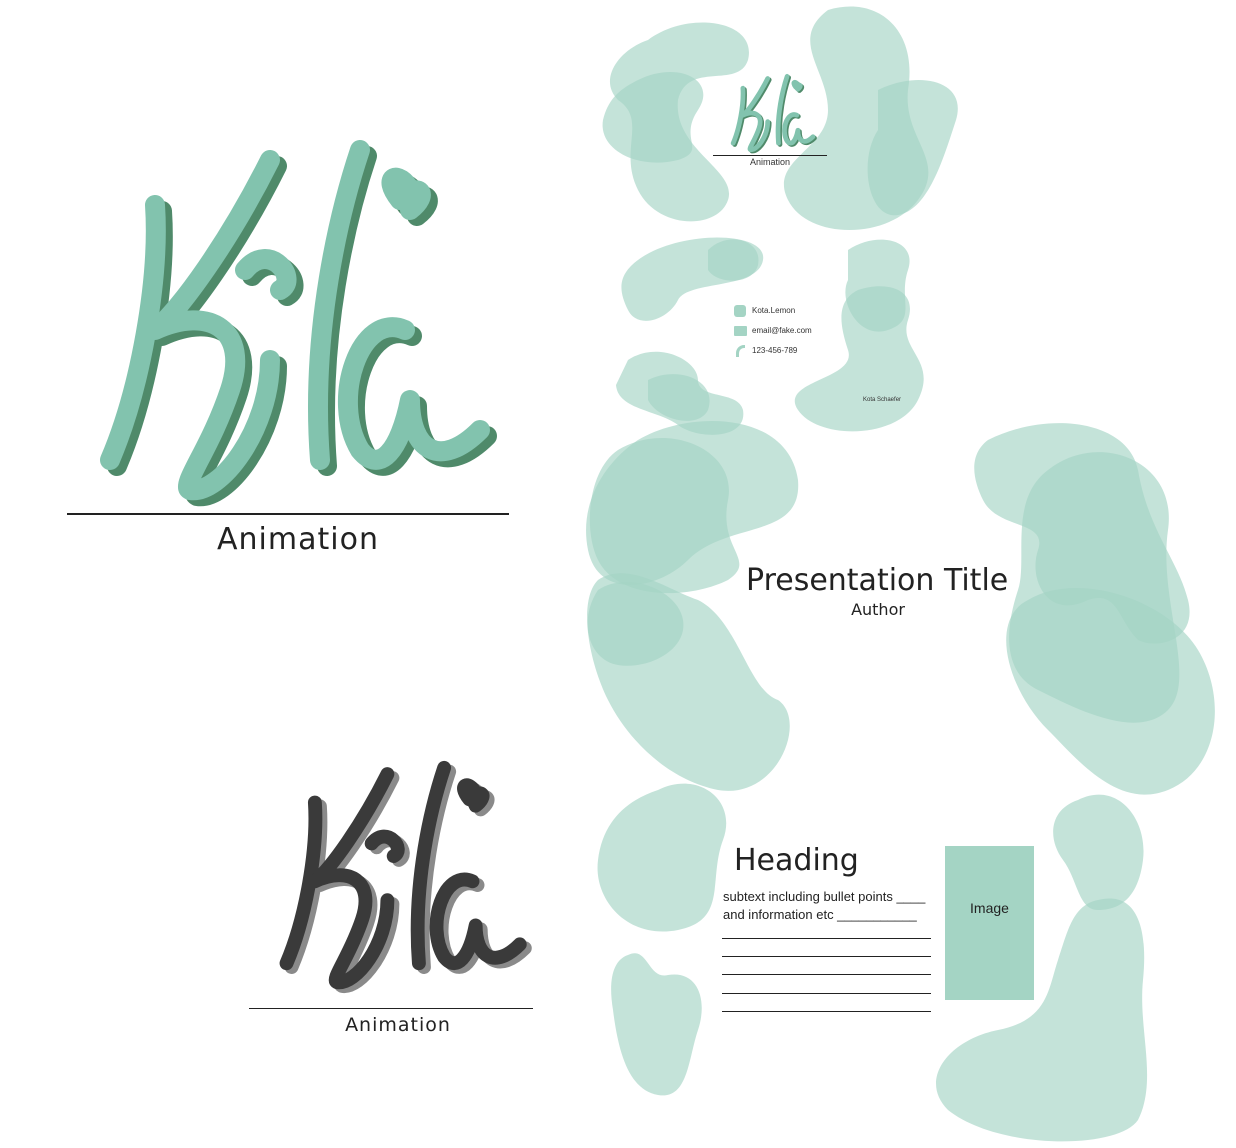 The image size is (1236, 1148). What do you see at coordinates (391, 1008) in the screenshot?
I see `dark-logo-divider` at bounding box center [391, 1008].